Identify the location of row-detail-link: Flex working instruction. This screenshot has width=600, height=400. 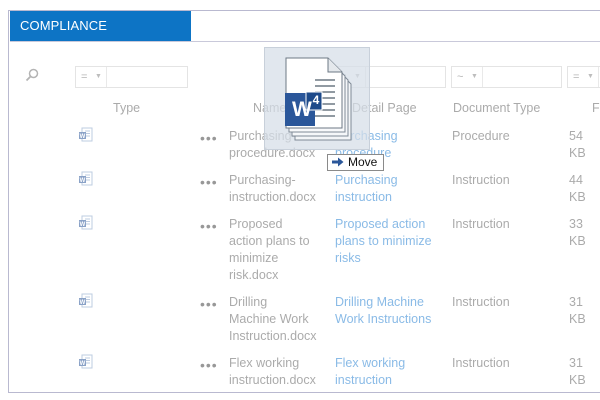
(370, 372).